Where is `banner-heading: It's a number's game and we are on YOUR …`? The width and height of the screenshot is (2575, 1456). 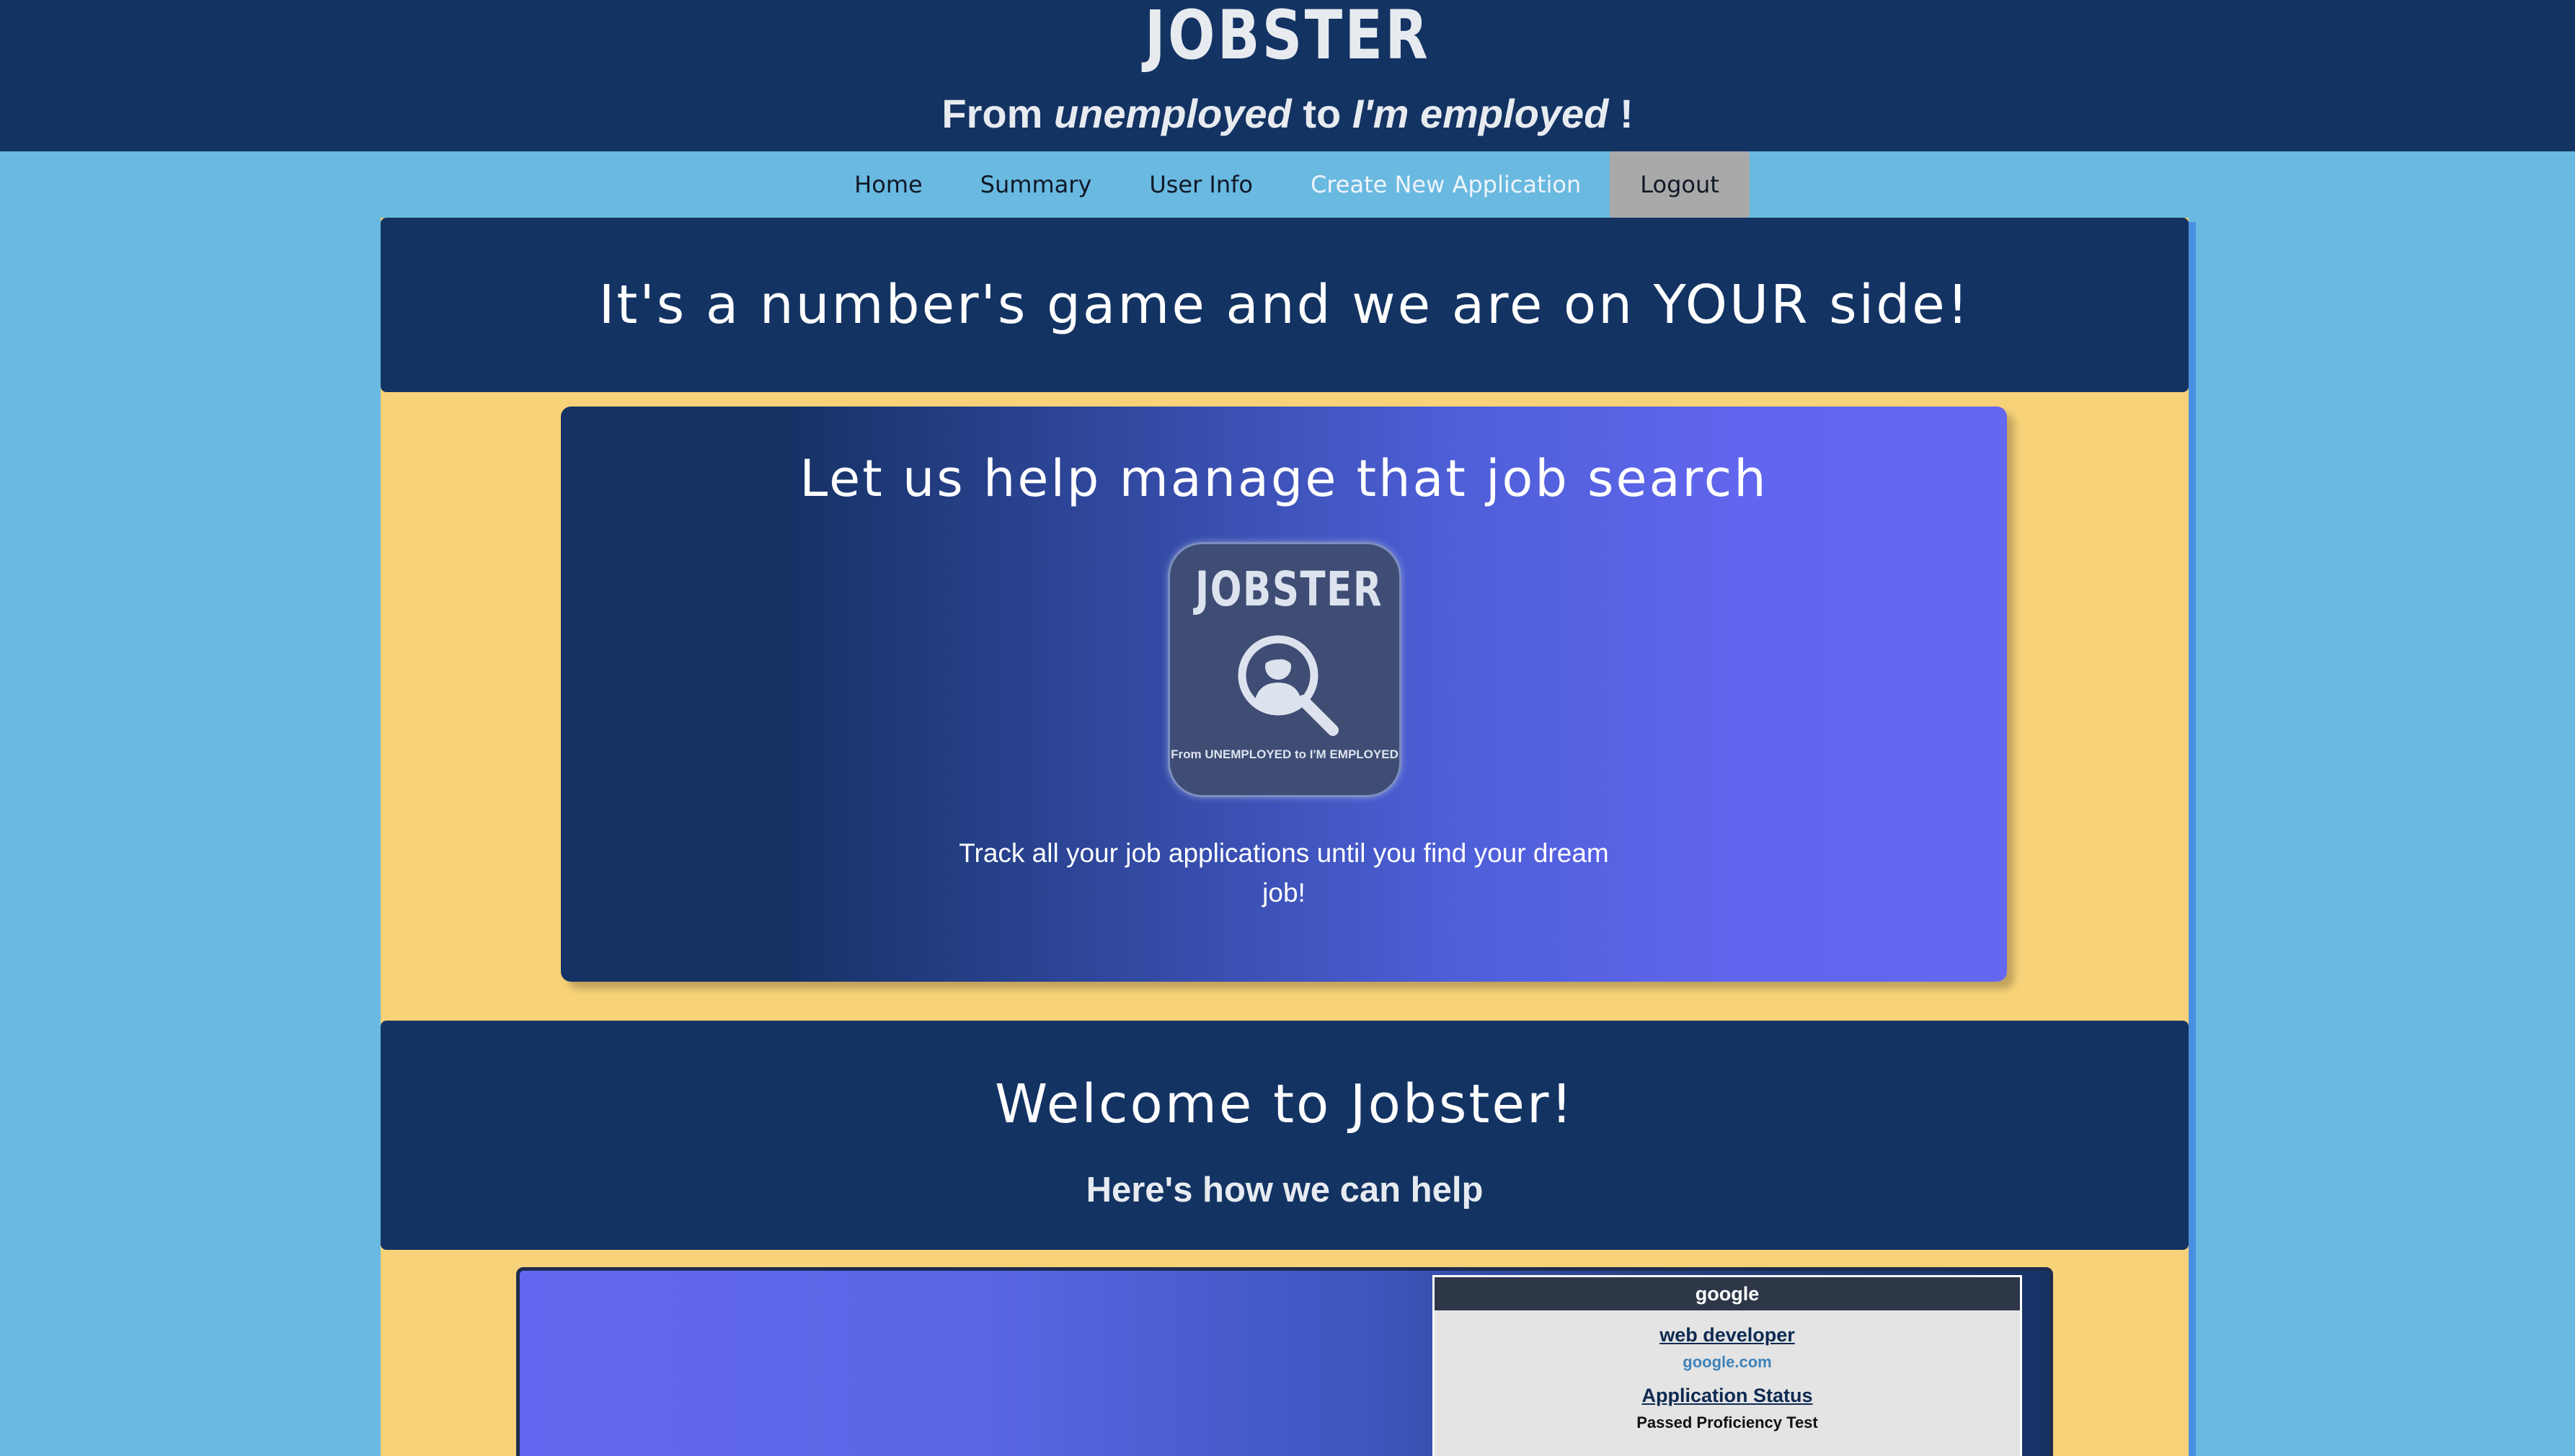
banner-heading: It's a number's game and we are on YOUR … is located at coordinates (1284, 305).